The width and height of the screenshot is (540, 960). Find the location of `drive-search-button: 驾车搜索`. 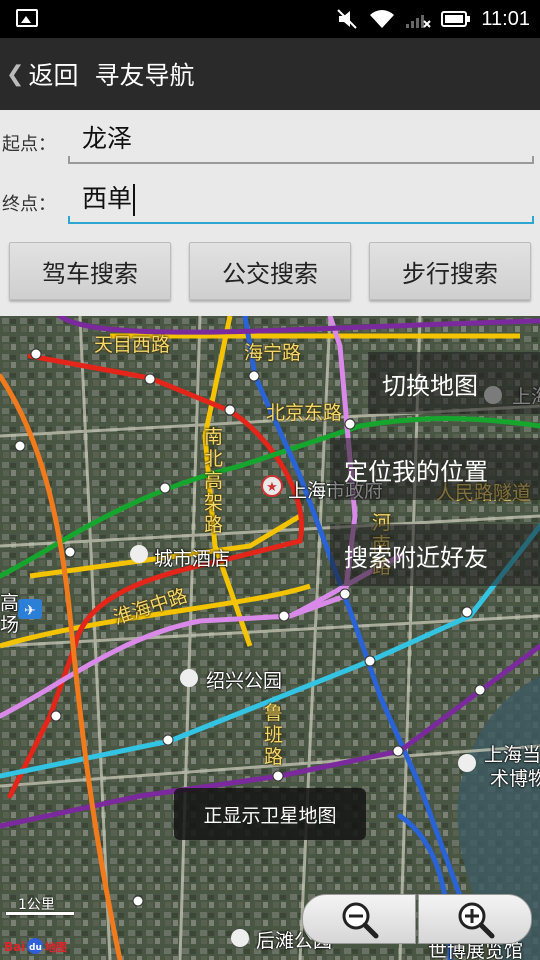

drive-search-button: 驾车搜索 is located at coordinates (90, 271).